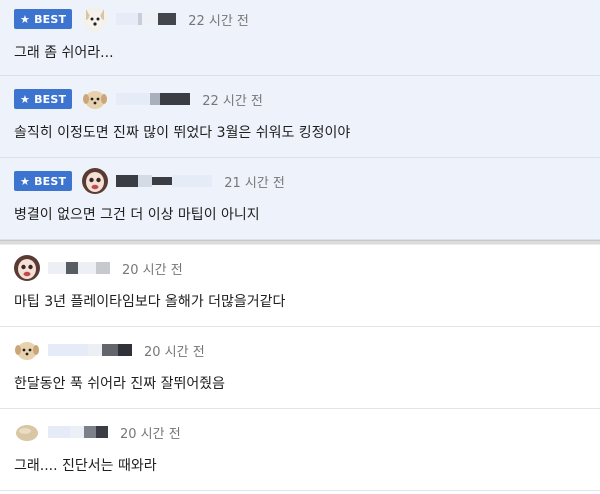 The height and width of the screenshot is (494, 600). What do you see at coordinates (95, 19) in the screenshot?
I see `dog-face-avatar` at bounding box center [95, 19].